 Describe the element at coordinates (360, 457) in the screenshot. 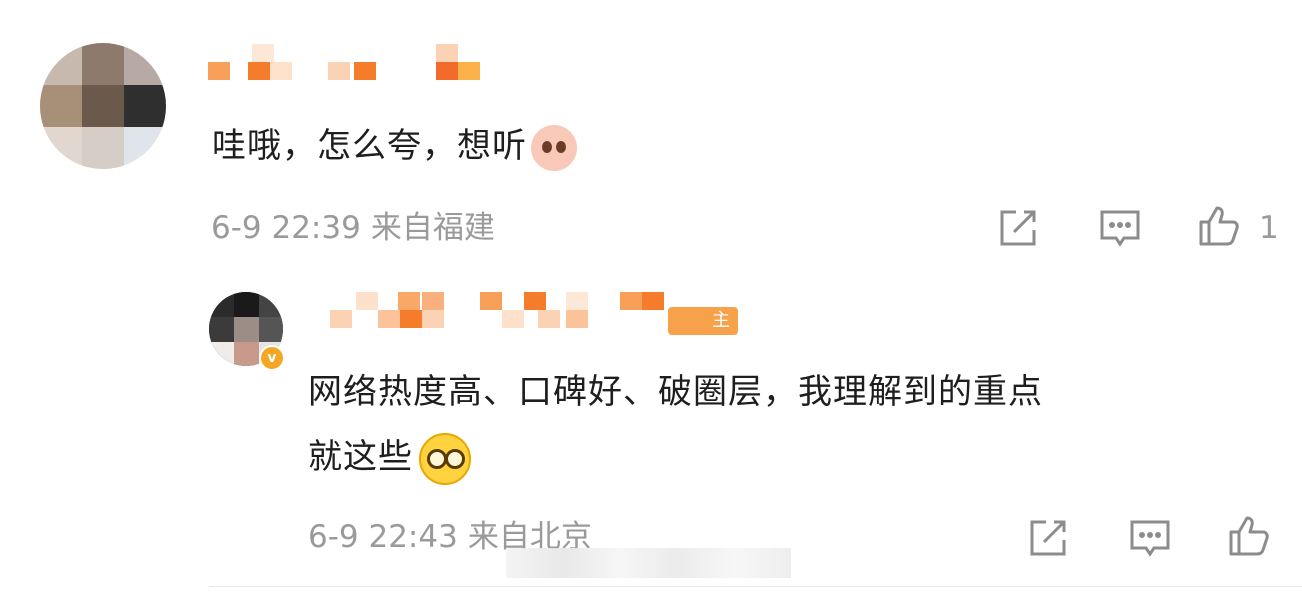

I see `reply-text-content: 就这些` at that location.